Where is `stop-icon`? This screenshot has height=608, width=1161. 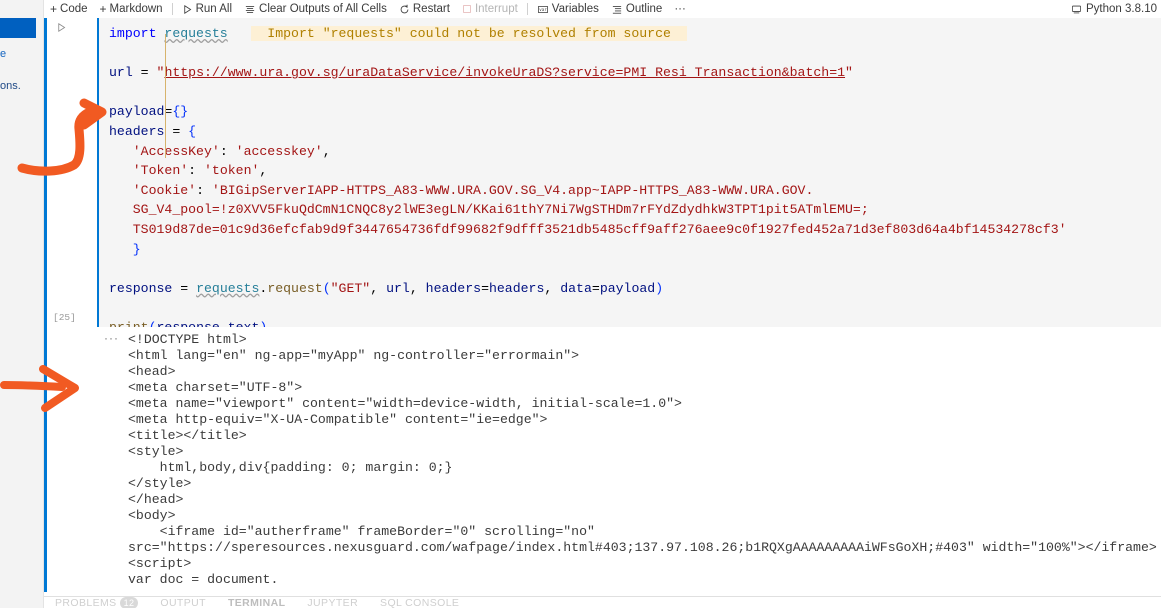
stop-icon is located at coordinates (467, 9).